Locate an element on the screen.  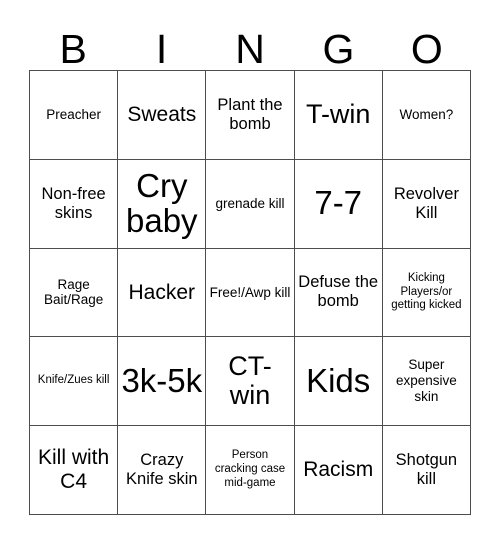
bingo-cell-label: CT-win is located at coordinates (250, 380).